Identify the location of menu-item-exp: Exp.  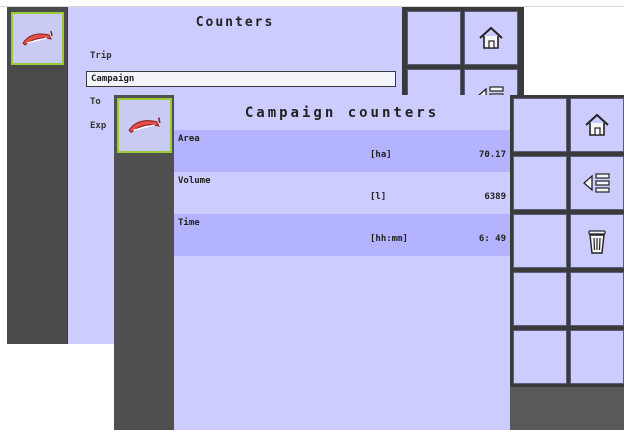
(98, 126).